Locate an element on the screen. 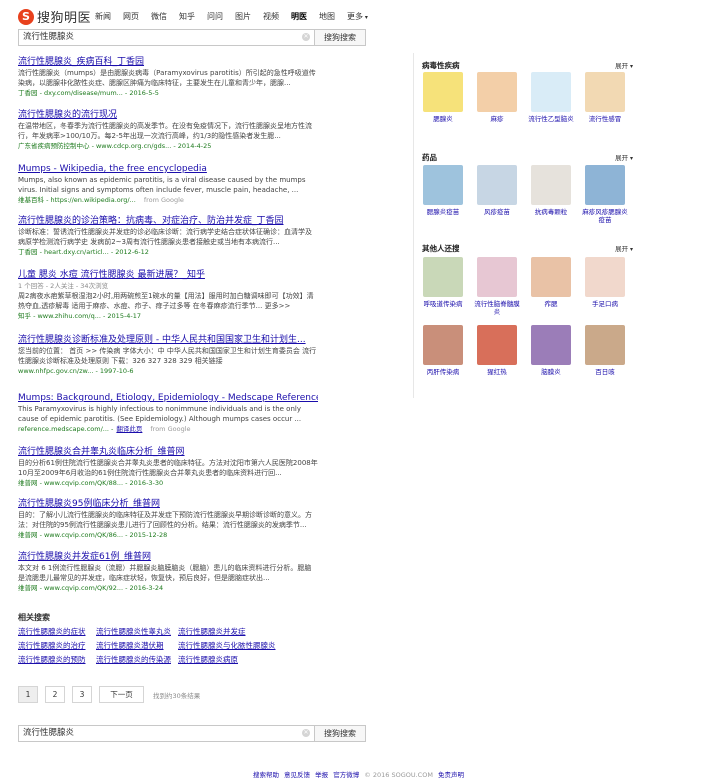 Image resolution: width=720 pixels, height=781 pixels. panel-card: 流行性感冒 is located at coordinates (605, 97).